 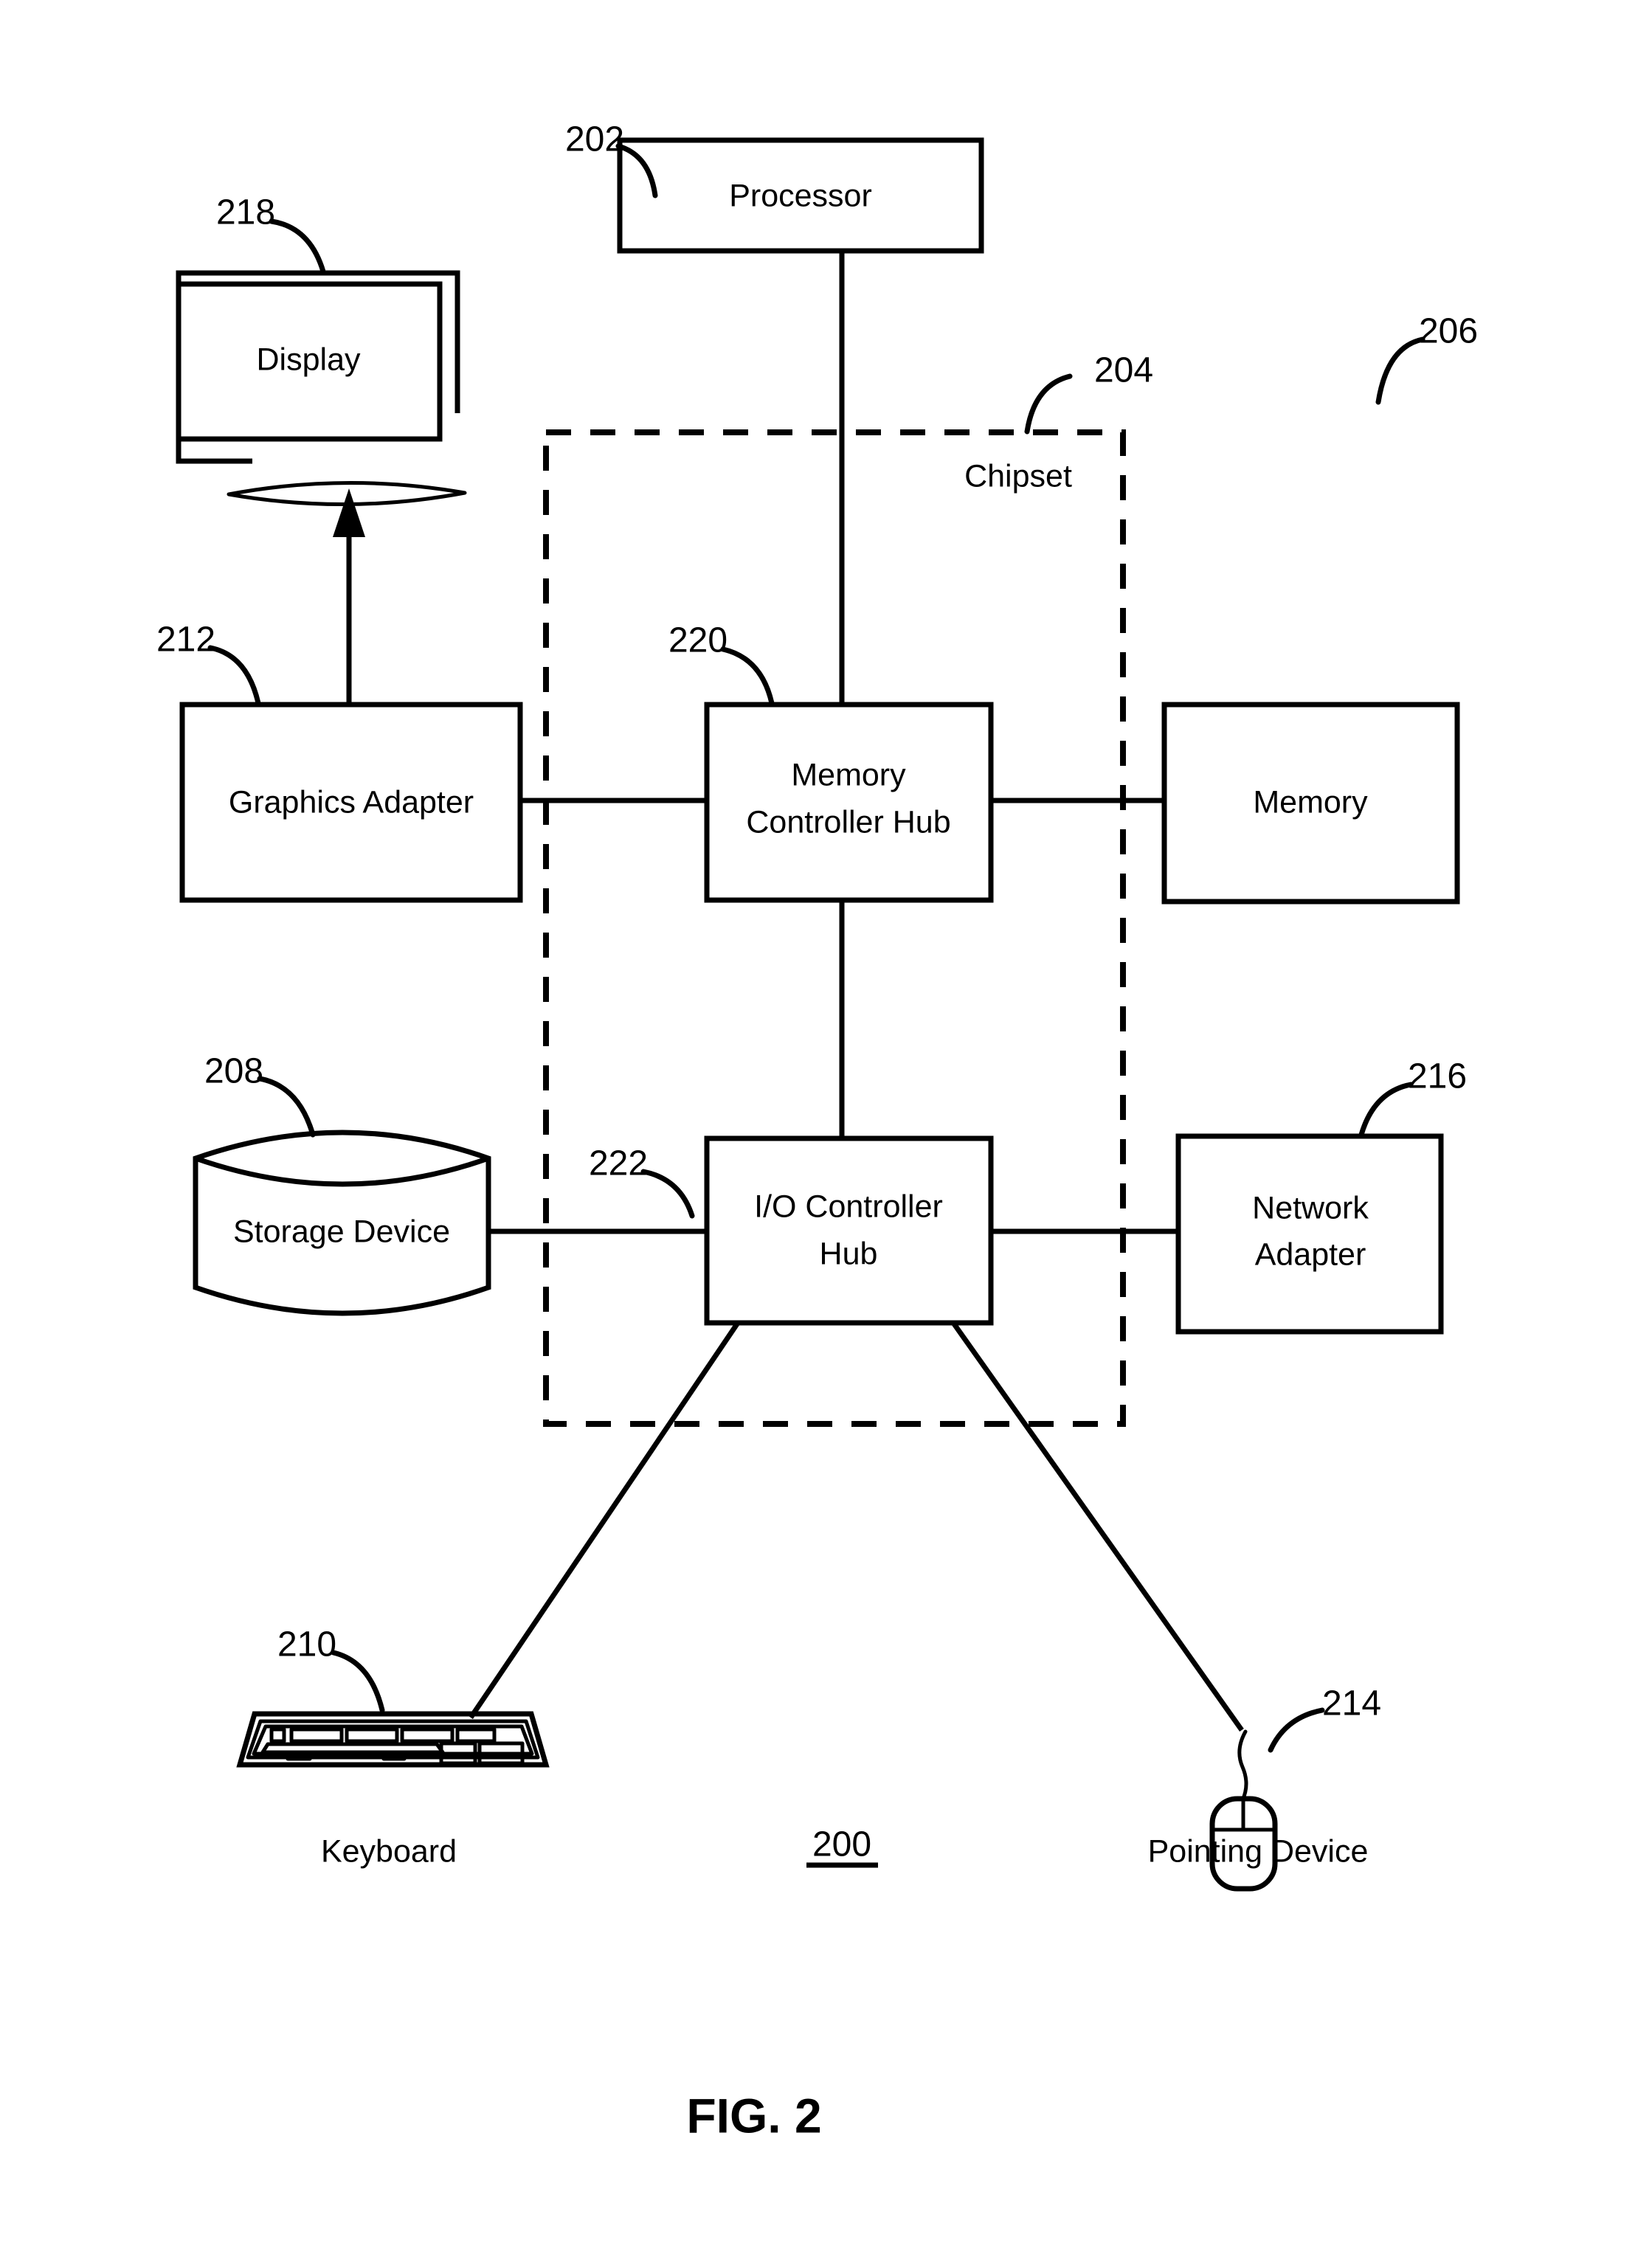 What do you see at coordinates (849, 1206) in the screenshot?
I see `ich-label-line1: I/O Controller` at bounding box center [849, 1206].